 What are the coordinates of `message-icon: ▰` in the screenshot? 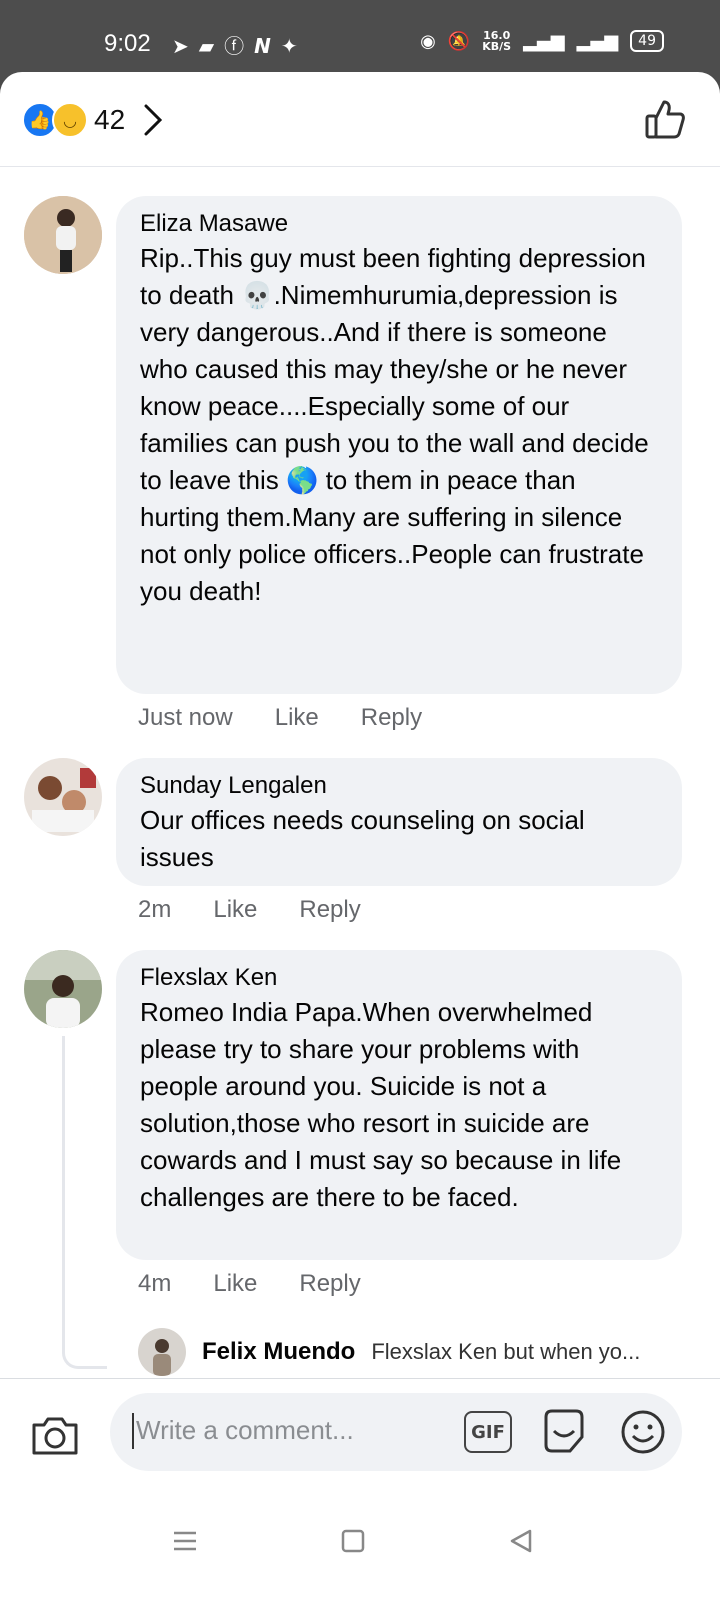 It's located at (211, 46).